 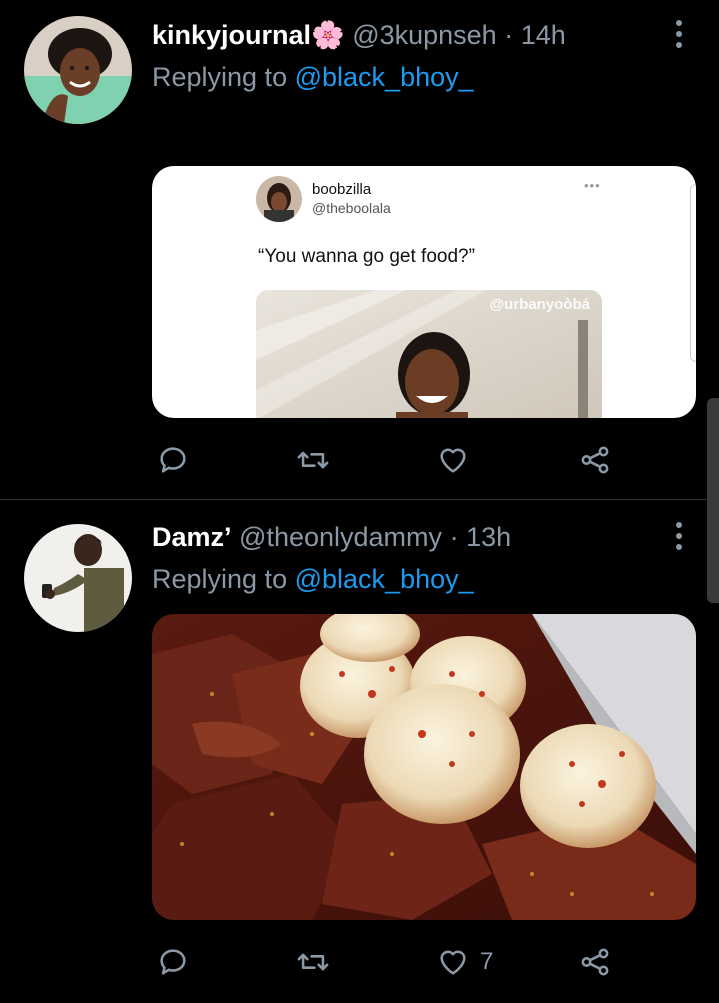 I want to click on tweet-header: kinkyjournal🌸 @3kupnseh · 14h, so click(x=359, y=35).